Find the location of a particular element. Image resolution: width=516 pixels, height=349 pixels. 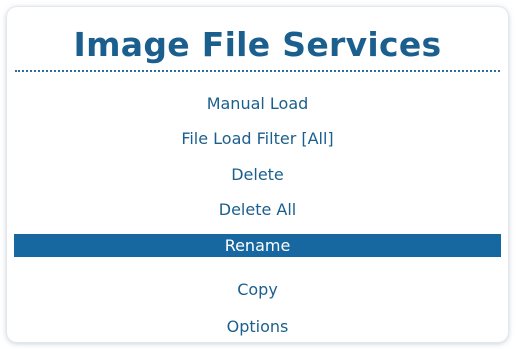

menu-item-delete: Delete is located at coordinates (257, 174).